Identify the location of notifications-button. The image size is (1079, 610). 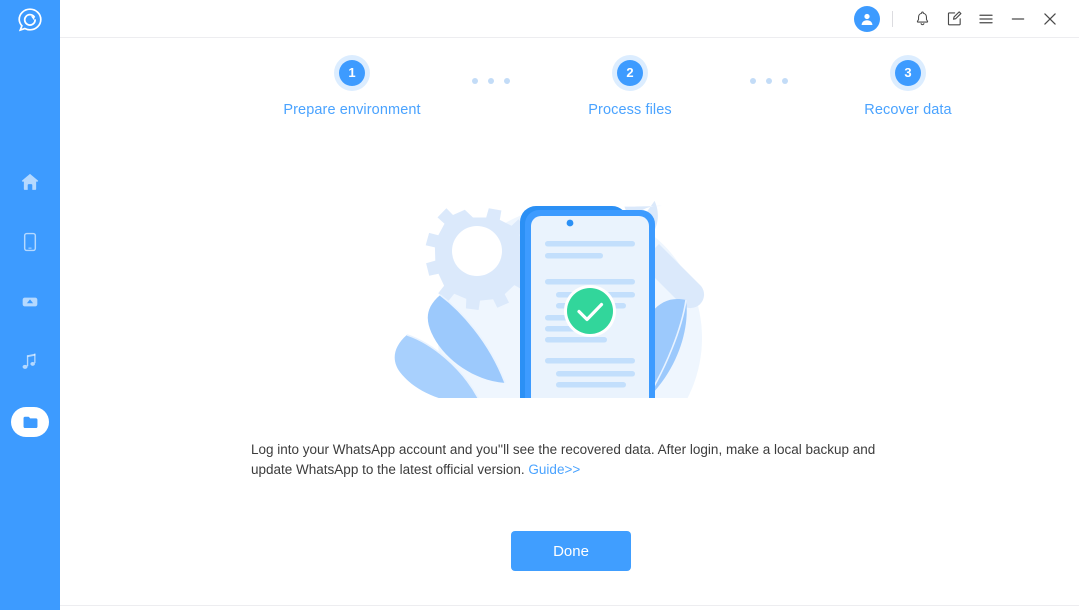
(922, 19).